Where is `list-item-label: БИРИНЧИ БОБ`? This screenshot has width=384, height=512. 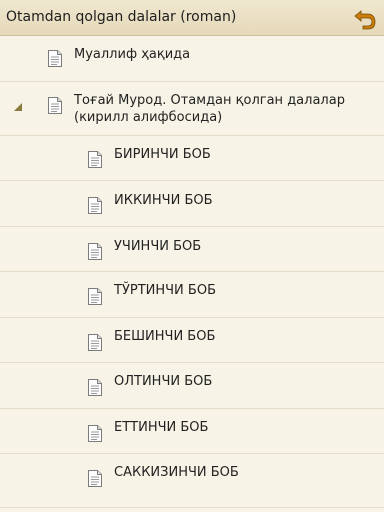 list-item-label: БИРИНЧИ БОБ is located at coordinates (162, 154).